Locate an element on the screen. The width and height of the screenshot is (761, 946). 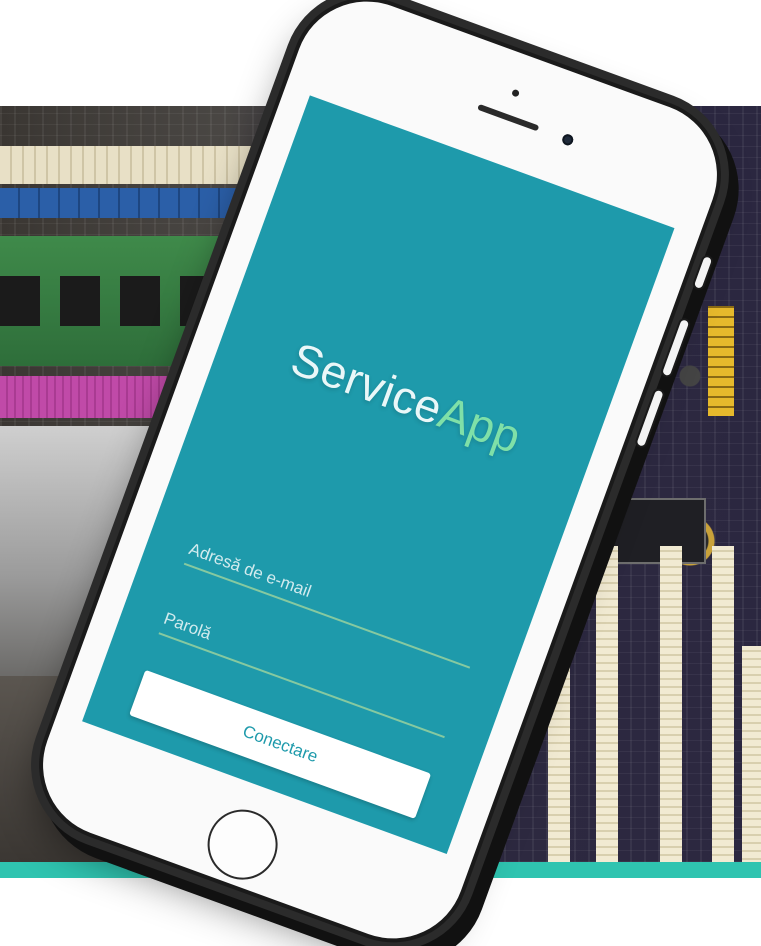
app-logo: ServiceApp is located at coordinates (406, 397).